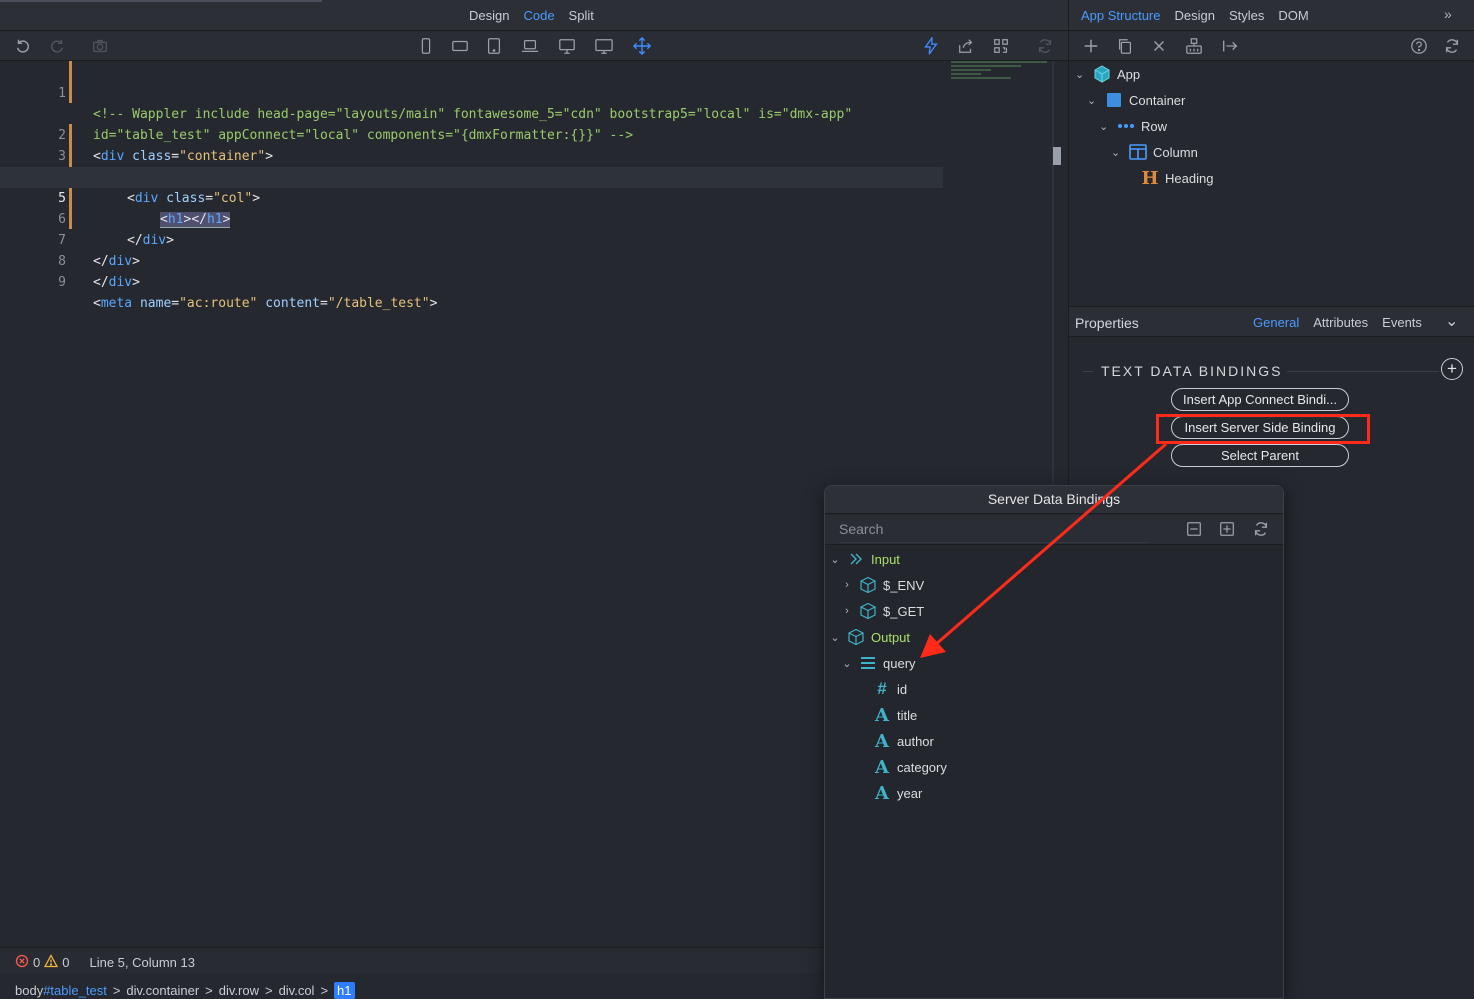 This screenshot has height=999, width=1474. Describe the element at coordinates (604, 46) in the screenshot. I see `large-desktop-icon` at that location.